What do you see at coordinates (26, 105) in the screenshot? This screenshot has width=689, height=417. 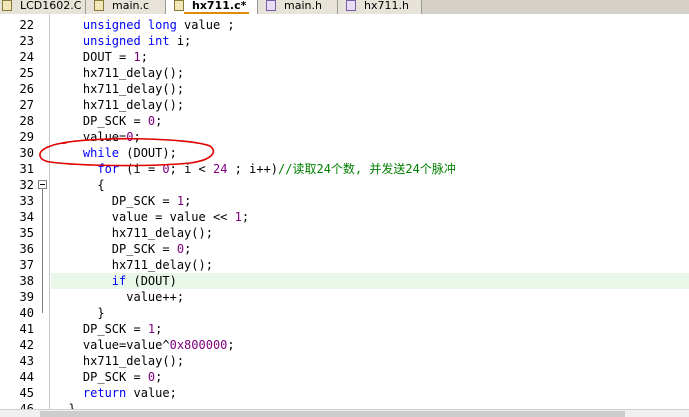 I see `line-number: 27` at bounding box center [26, 105].